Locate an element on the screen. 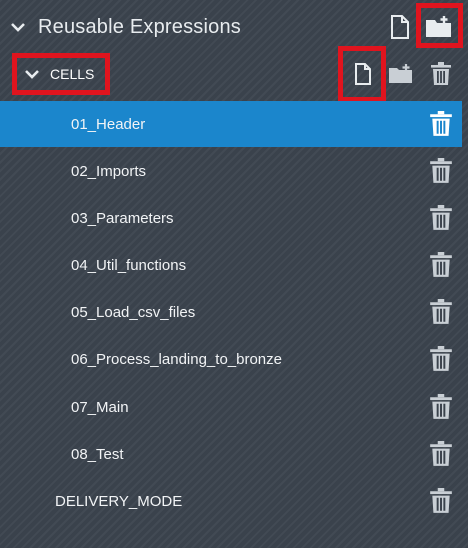 This screenshot has width=468, height=548. list-item-delivery-mode: DELIVERY_MODE is located at coordinates (231, 501).